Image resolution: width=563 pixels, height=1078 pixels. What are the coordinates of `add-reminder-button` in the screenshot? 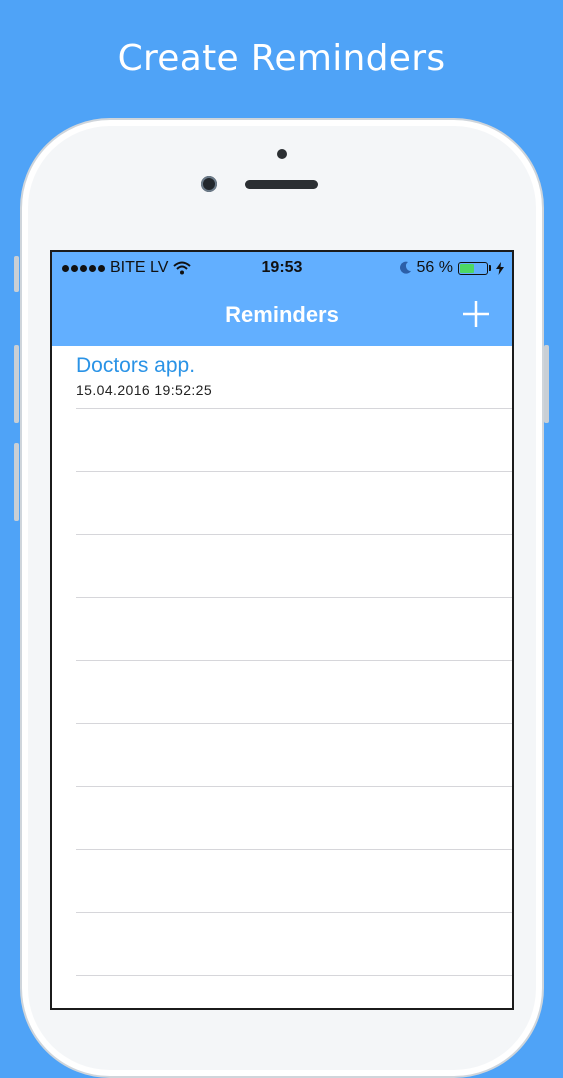 It's located at (476, 314).